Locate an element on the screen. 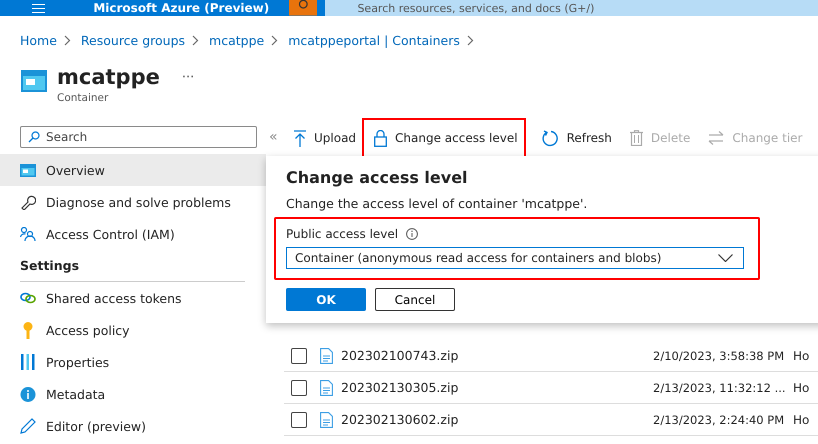 This screenshot has width=818, height=444. search-field: Search is located at coordinates (138, 137).